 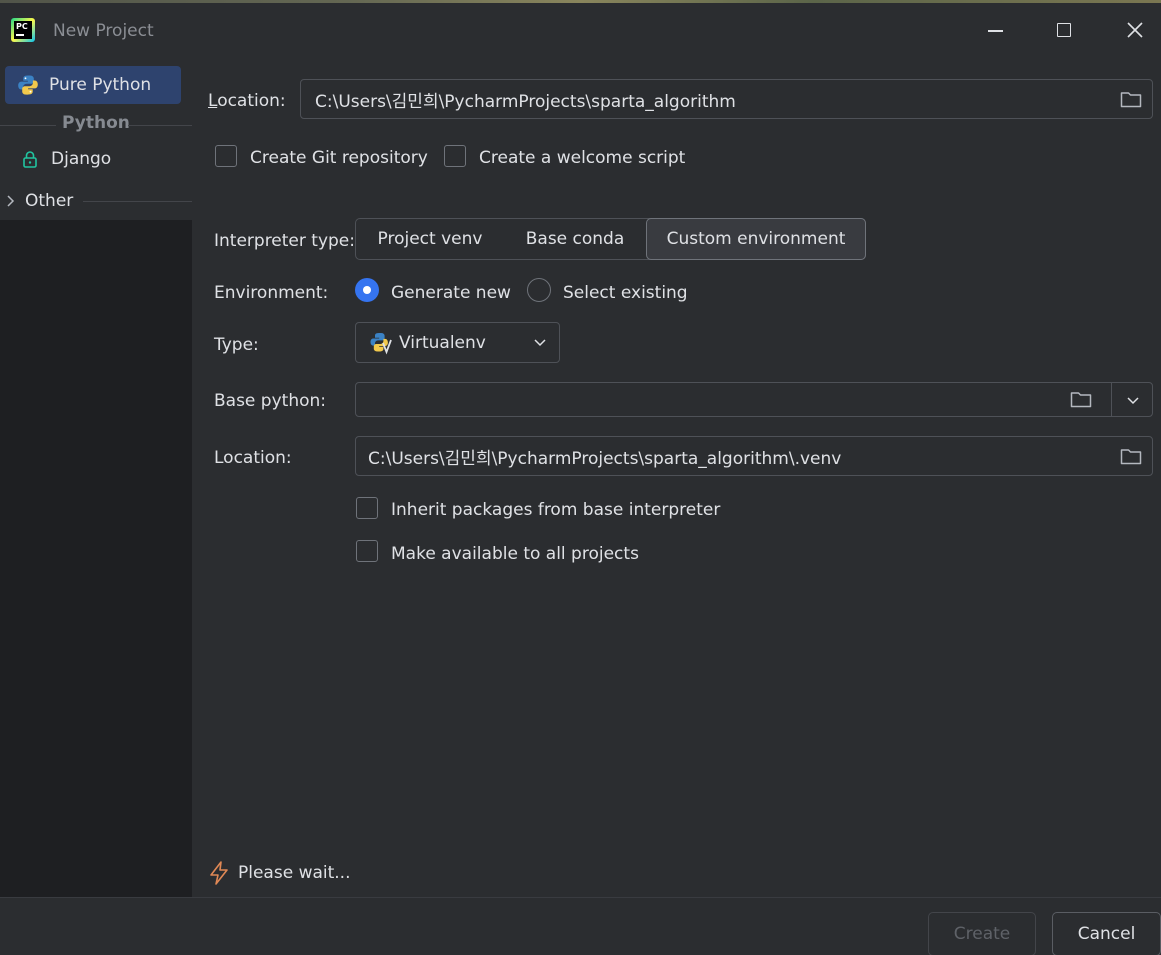 I want to click on generate-new-radio, so click(x=367, y=290).